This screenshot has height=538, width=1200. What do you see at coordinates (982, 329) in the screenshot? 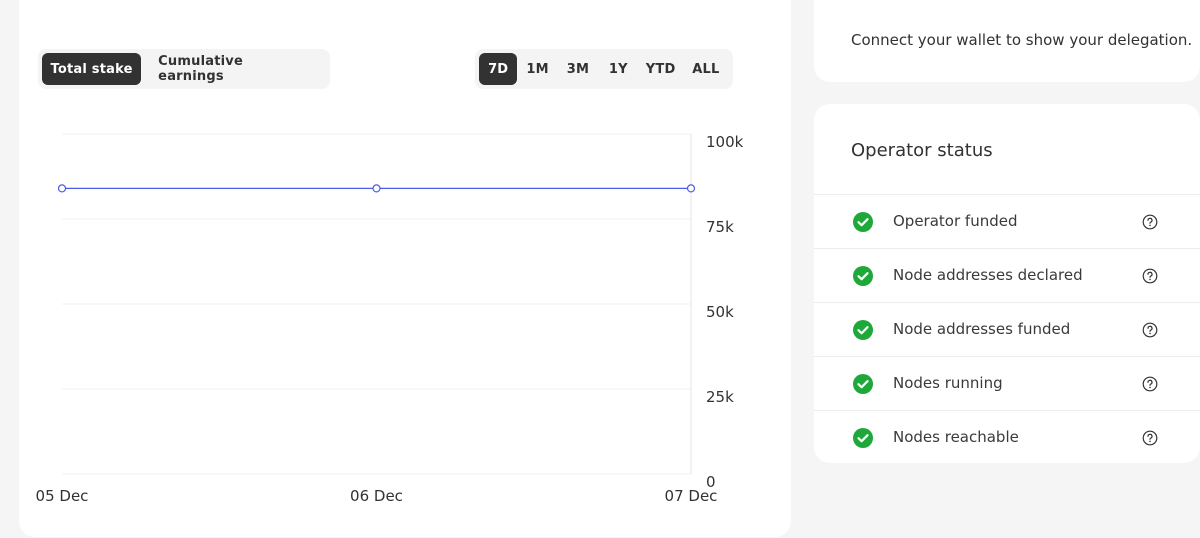
I see `status-label: Node addresses funded` at bounding box center [982, 329].